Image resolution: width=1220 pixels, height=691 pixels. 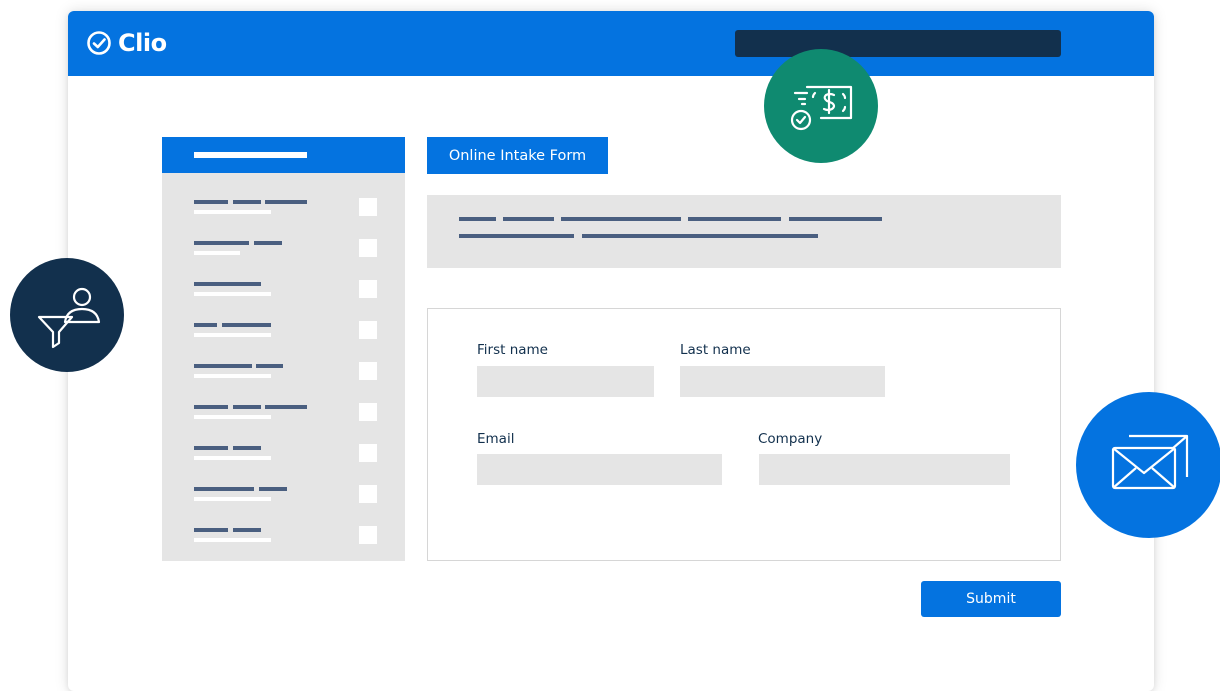 I want to click on clio-logo: Clio, so click(x=126, y=43).